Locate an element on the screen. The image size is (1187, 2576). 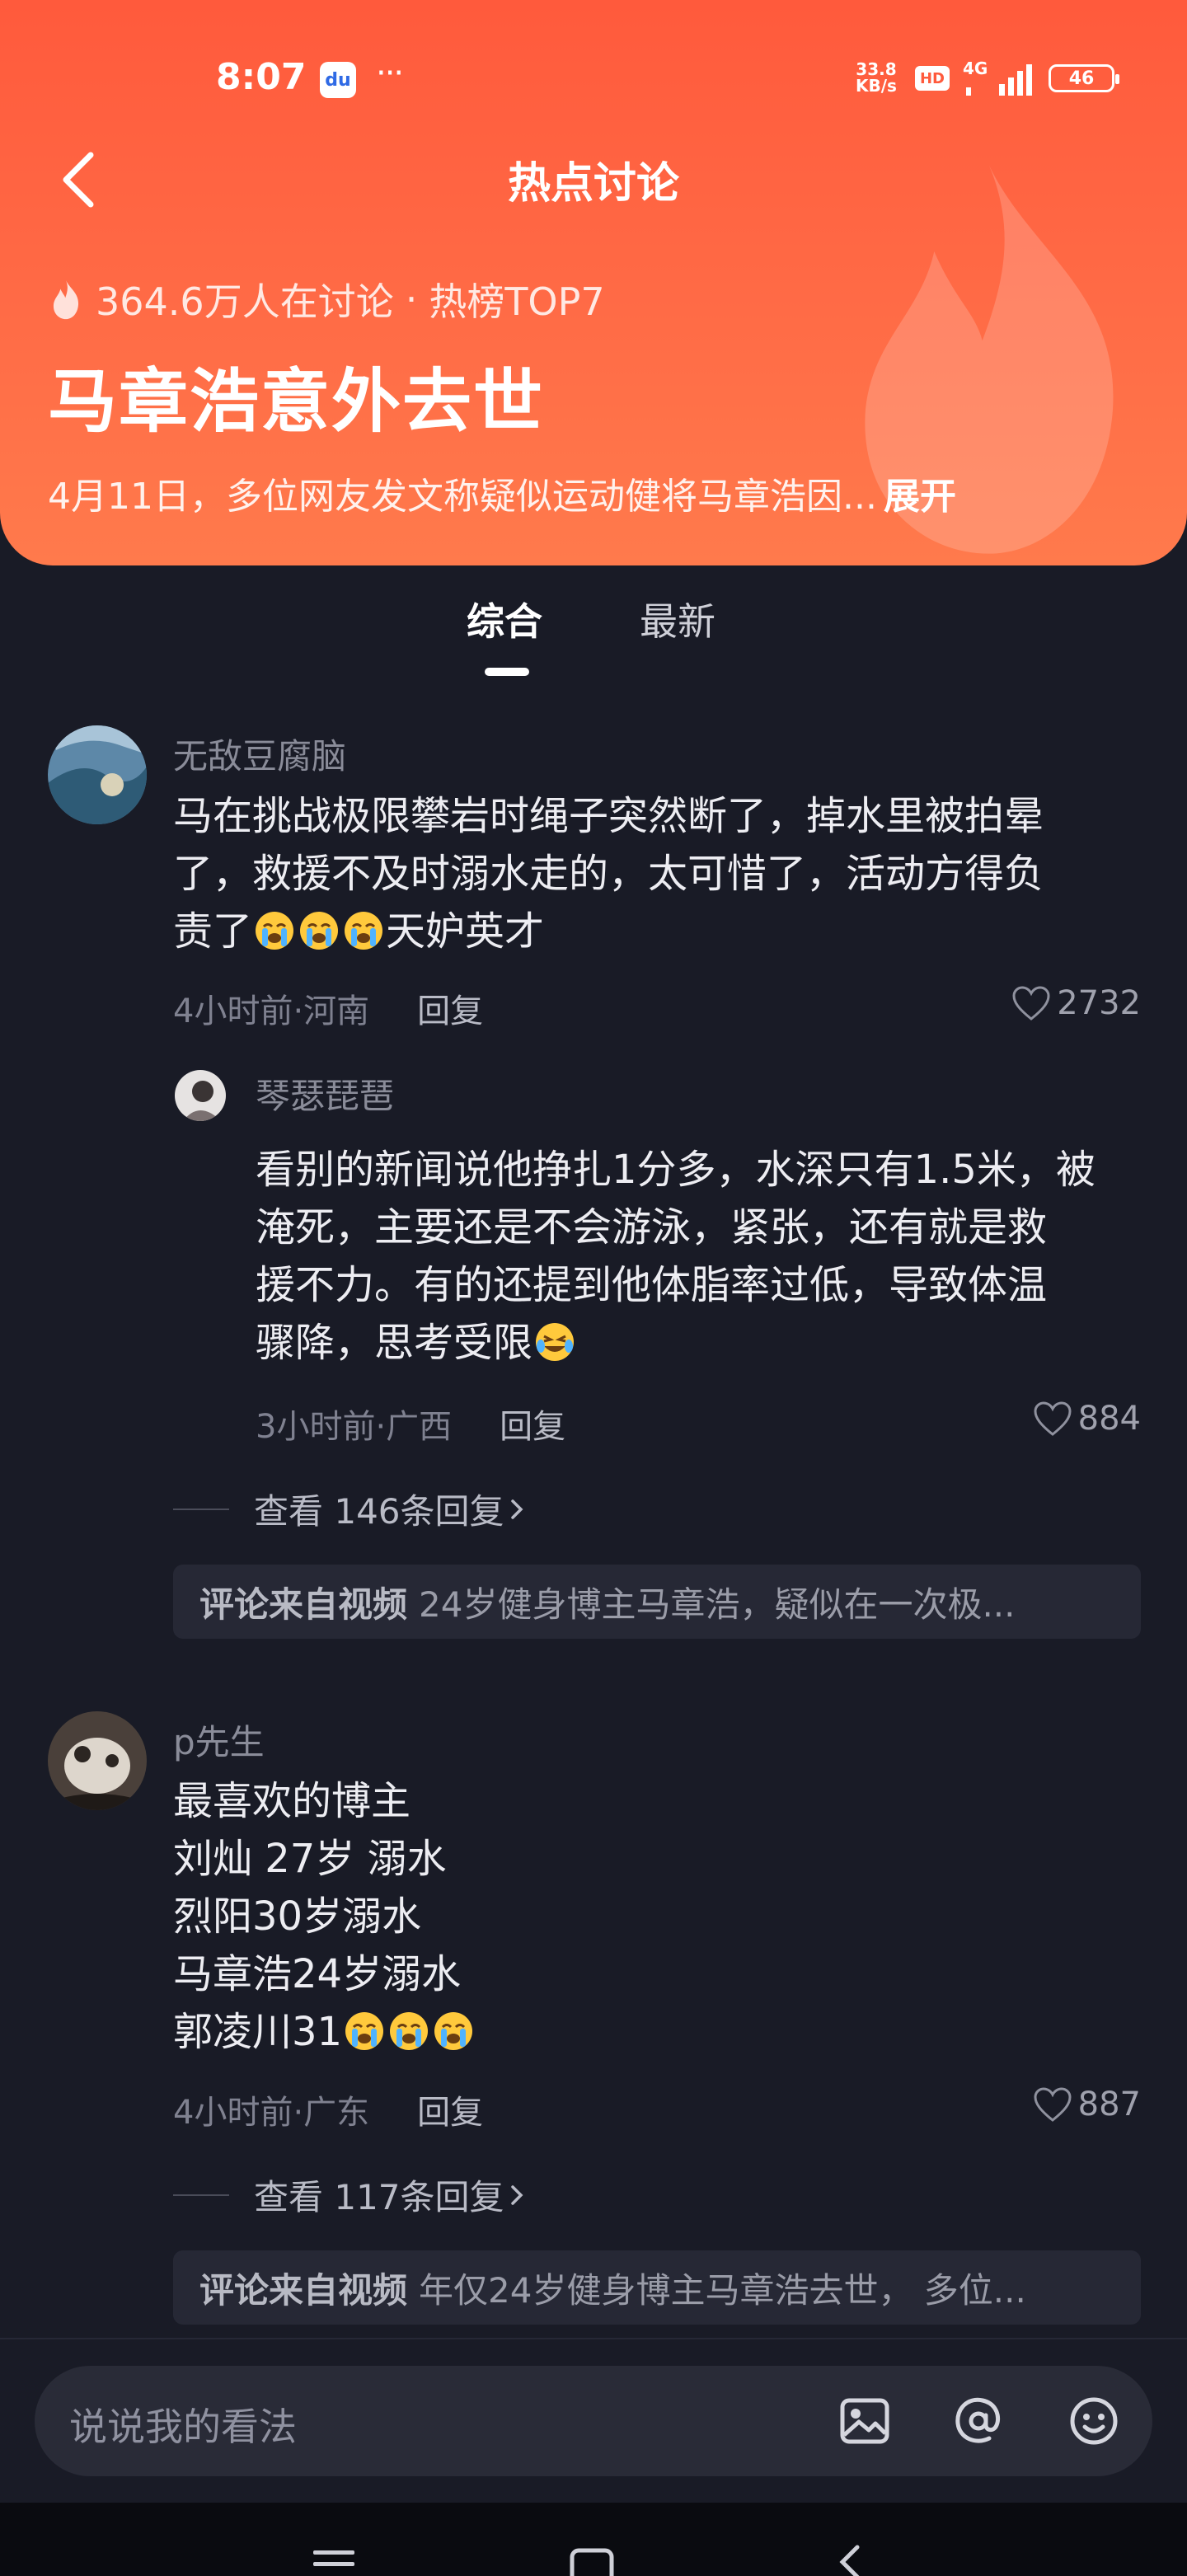
topic-headline: 马章浩意外去世 is located at coordinates (296, 402).